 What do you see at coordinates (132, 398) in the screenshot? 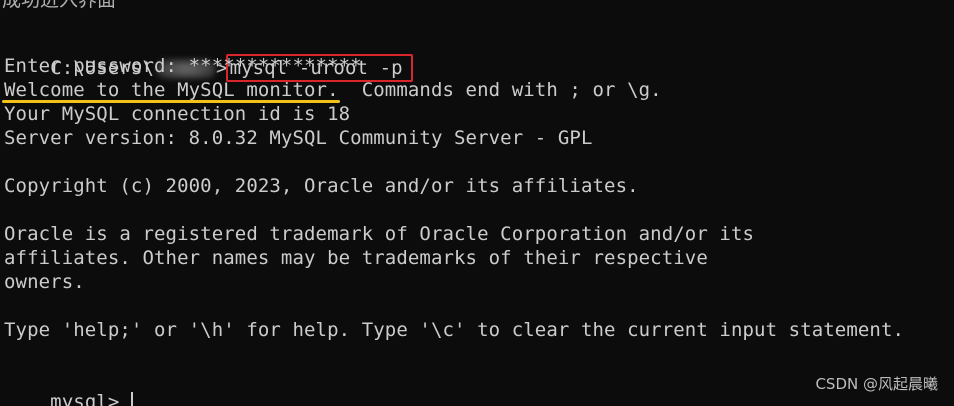
I see `text-cursor` at bounding box center [132, 398].